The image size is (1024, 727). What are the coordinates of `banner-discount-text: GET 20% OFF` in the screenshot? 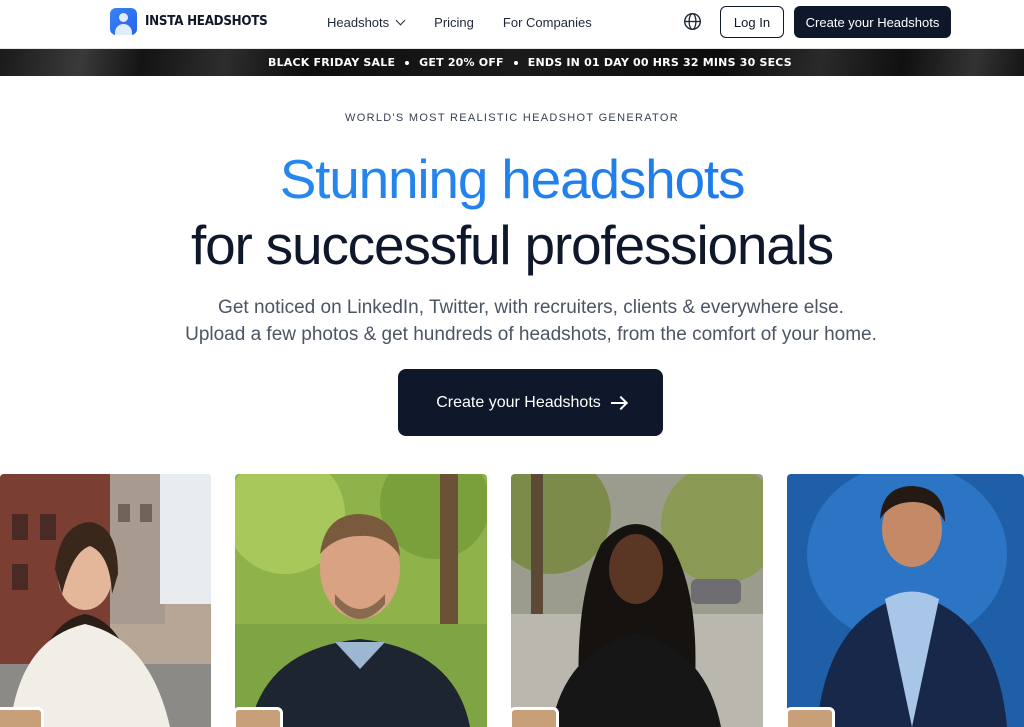 It's located at (461, 62).